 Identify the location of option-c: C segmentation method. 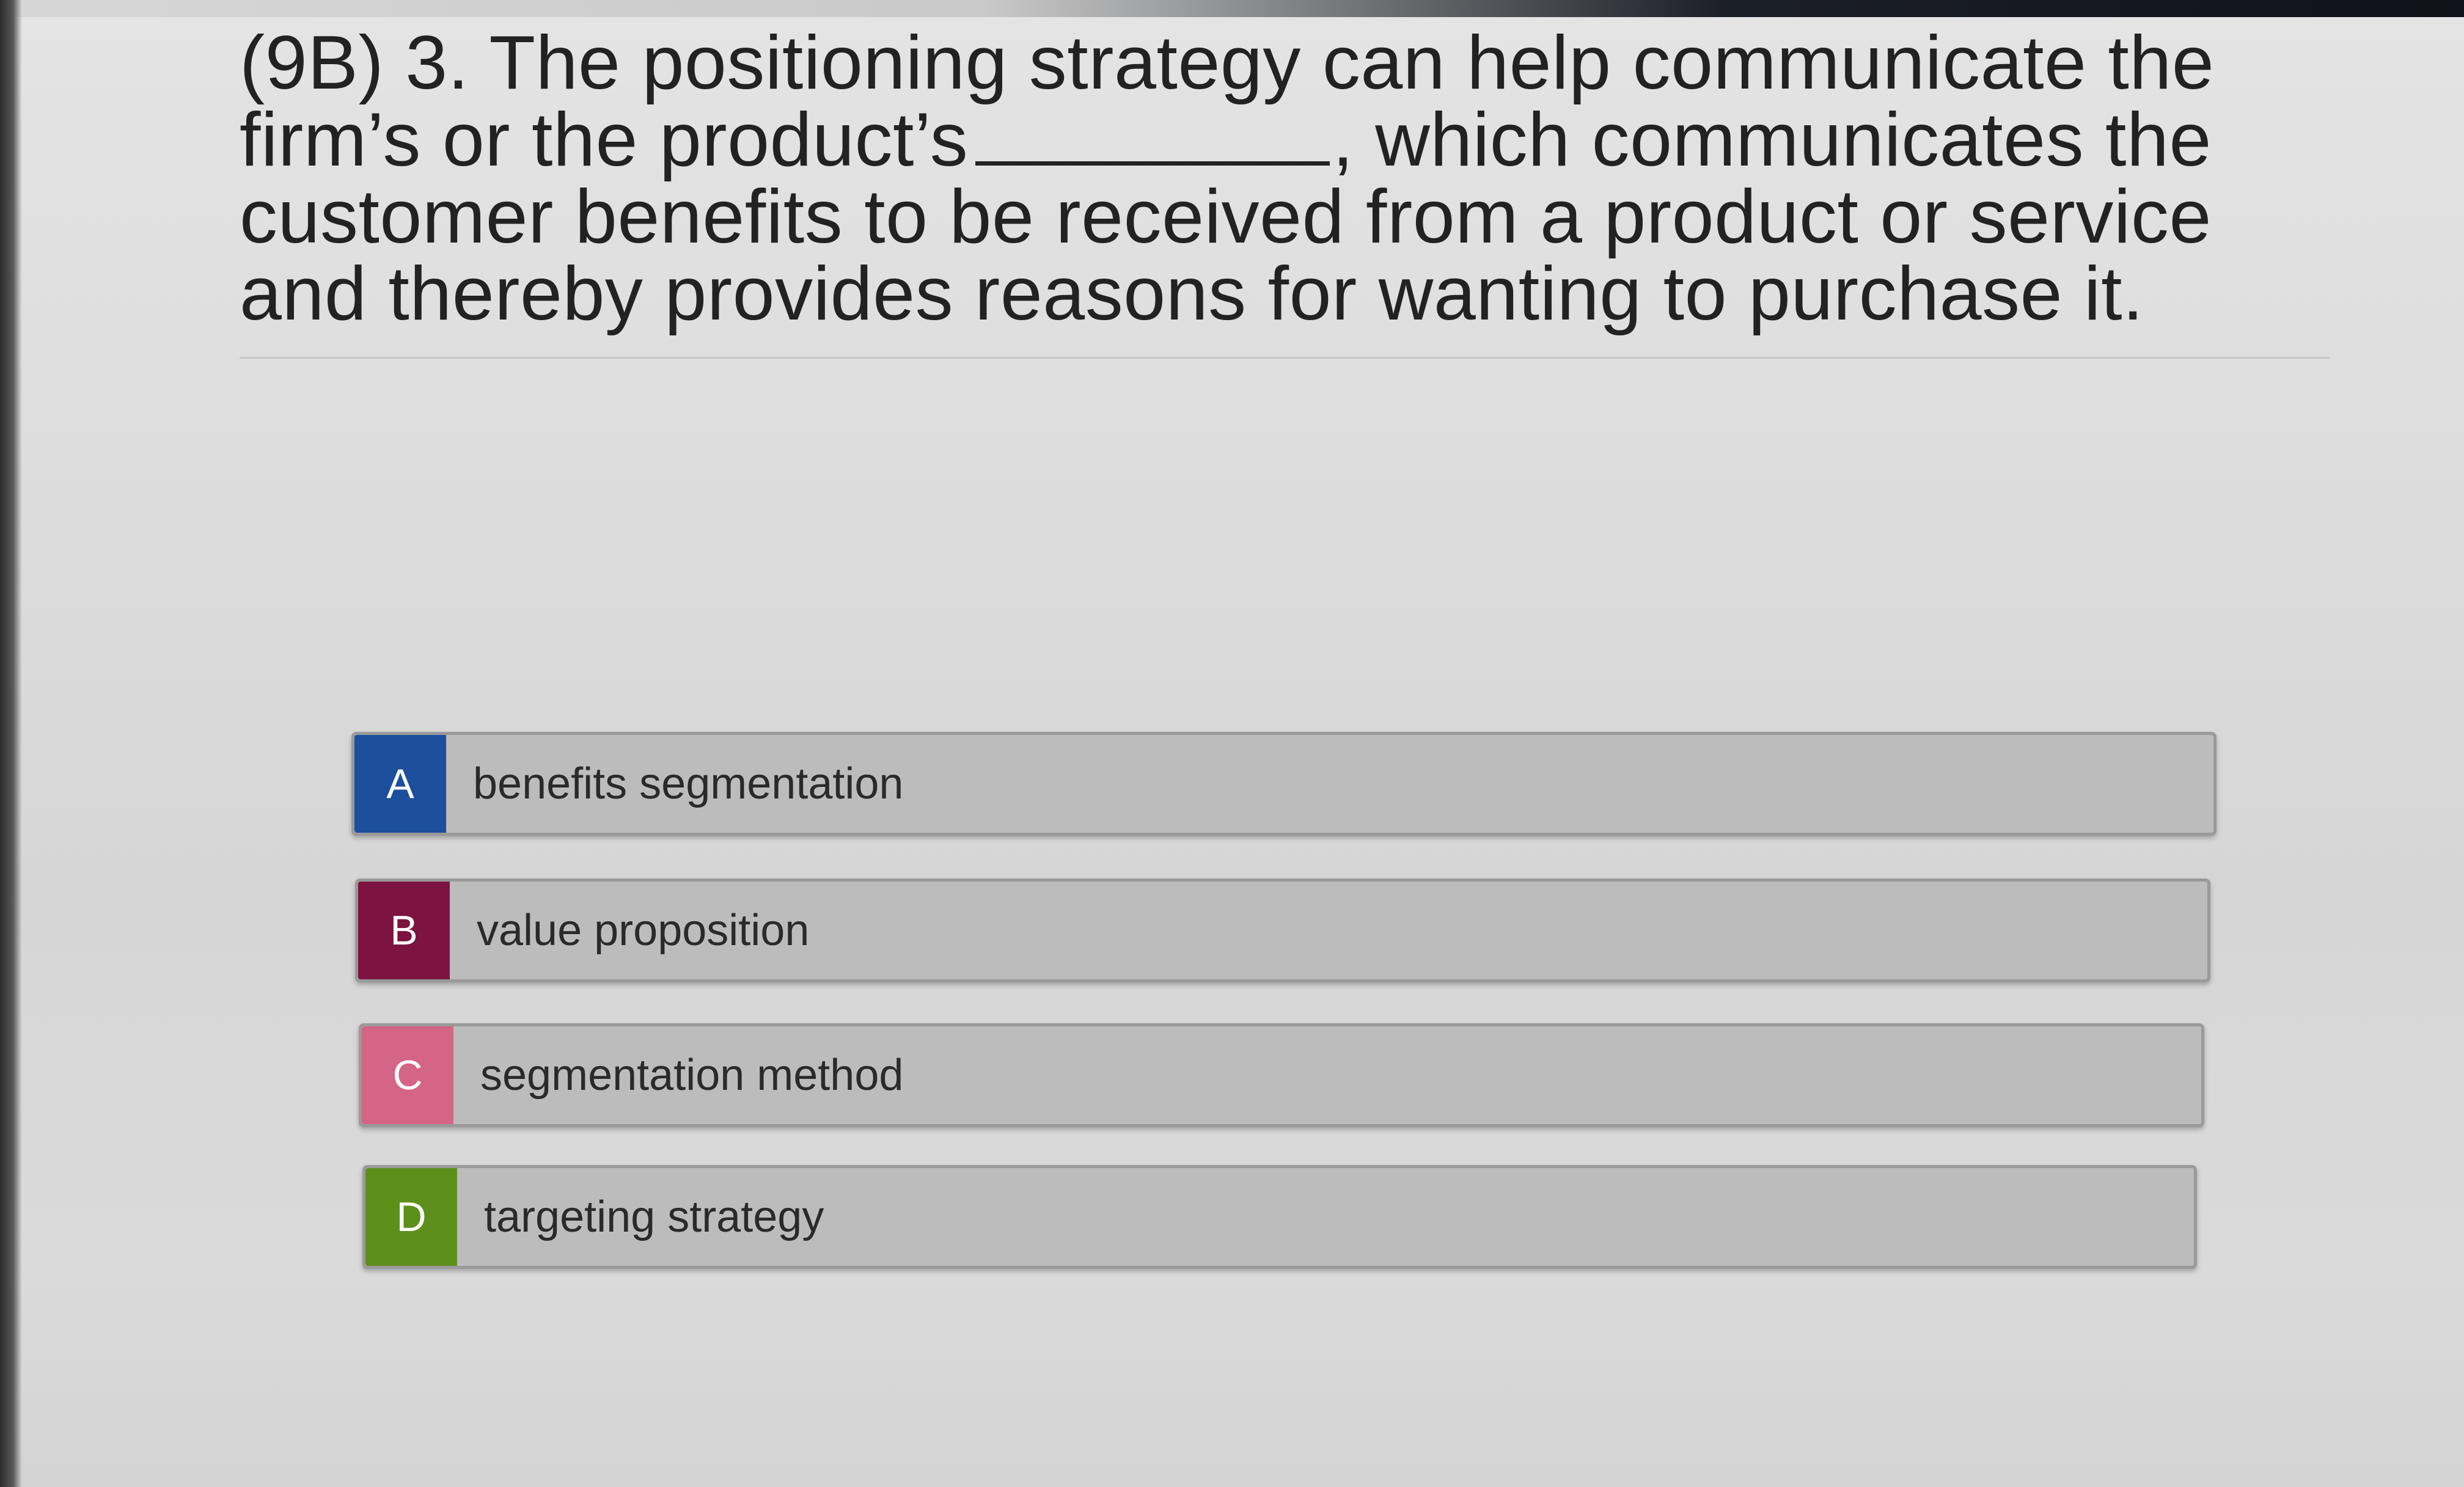
(1281, 1075).